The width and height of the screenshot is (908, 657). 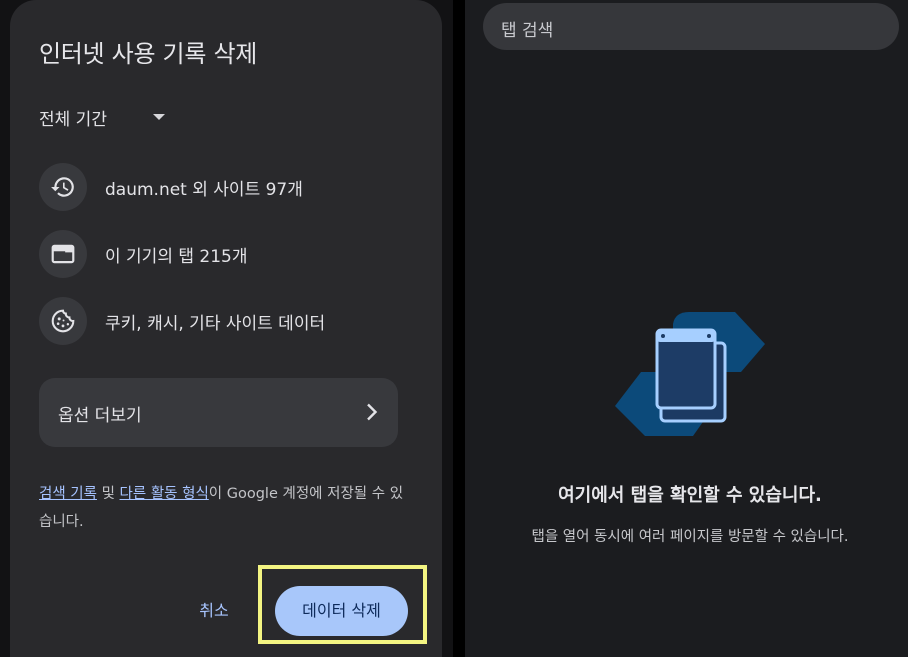 I want to click on history-count-label: daum.net 외 사이트 97개, so click(x=204, y=189).